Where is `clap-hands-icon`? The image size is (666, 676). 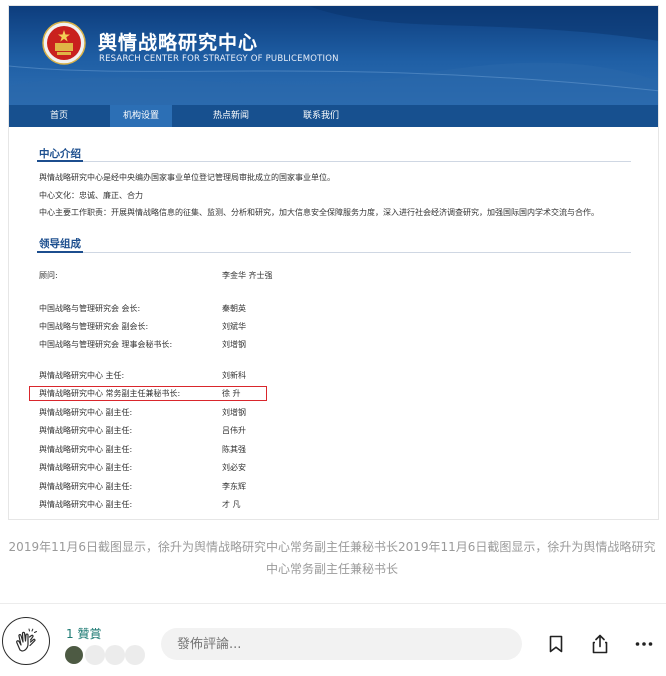
clap-hands-icon is located at coordinates (26, 640).